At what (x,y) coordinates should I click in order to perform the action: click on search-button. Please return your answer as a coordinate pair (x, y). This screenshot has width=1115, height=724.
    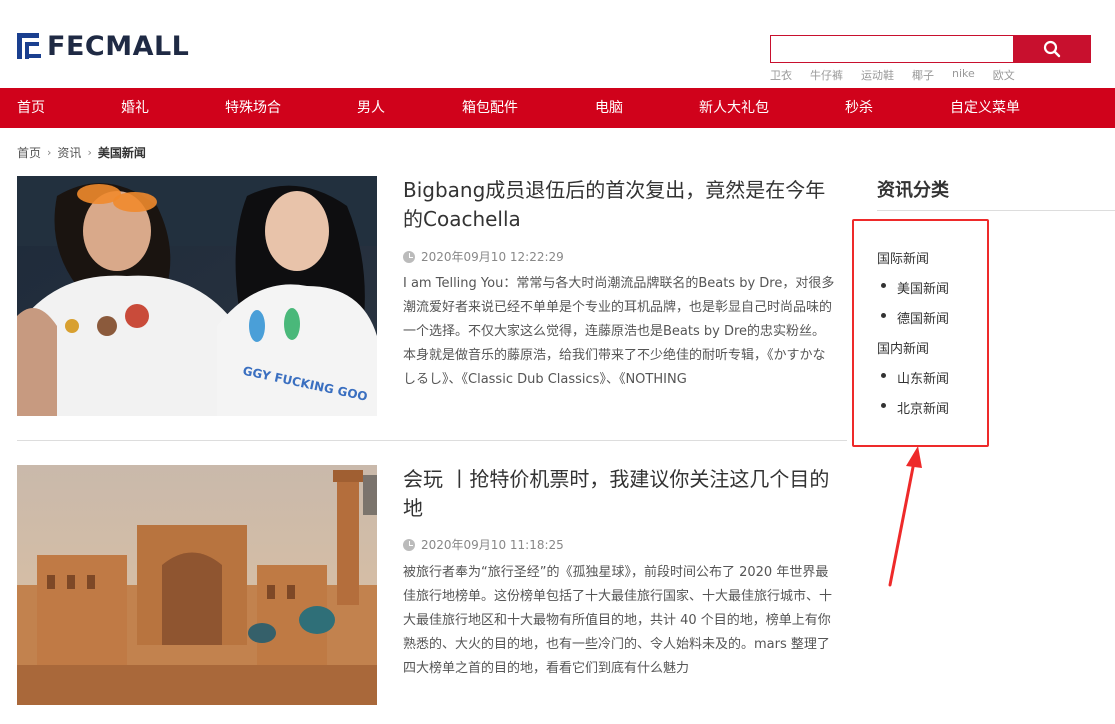
    Looking at the image, I should click on (1052, 49).